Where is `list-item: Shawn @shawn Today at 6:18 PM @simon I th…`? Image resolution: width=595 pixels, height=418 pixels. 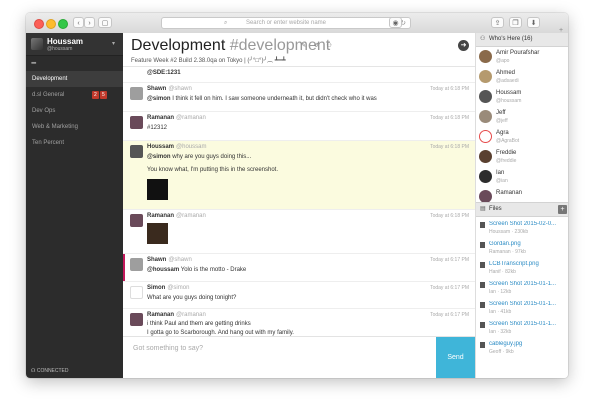 list-item: Shawn @shawn Today at 6:18 PM @simon I th… is located at coordinates (299, 96).